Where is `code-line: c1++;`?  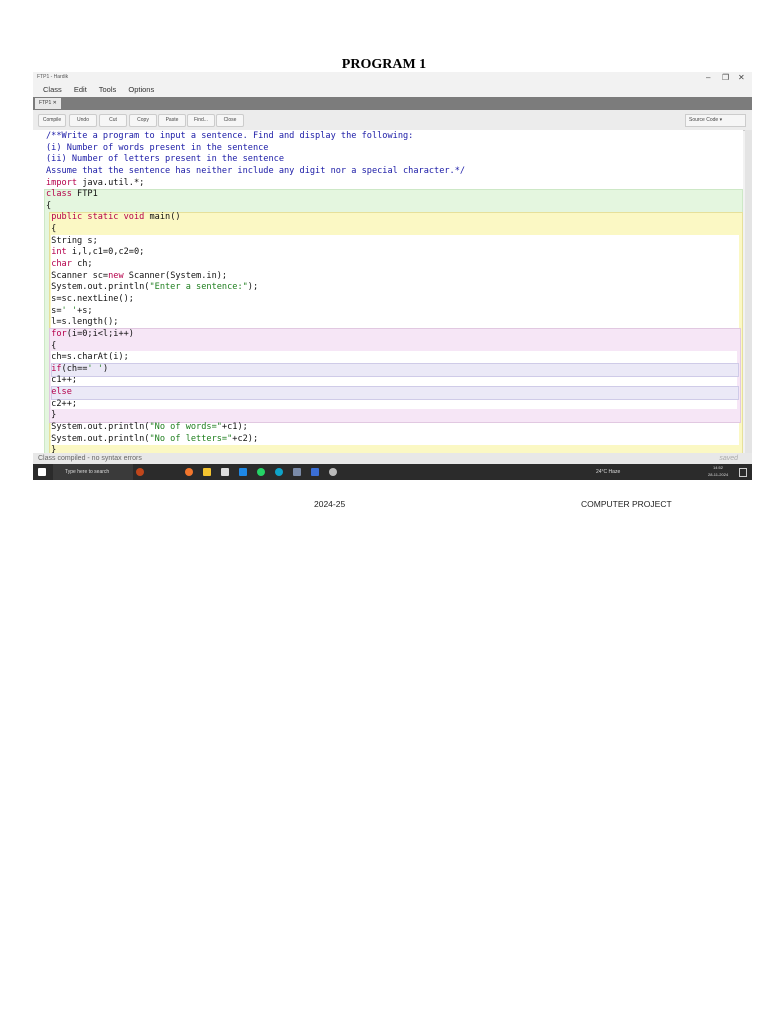 code-line: c1++; is located at coordinates (255, 381).